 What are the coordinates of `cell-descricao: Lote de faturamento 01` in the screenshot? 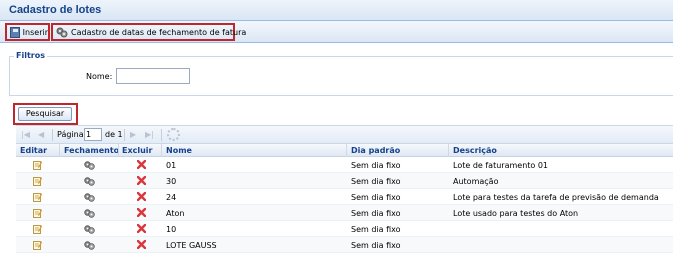 It's located at (501, 165).